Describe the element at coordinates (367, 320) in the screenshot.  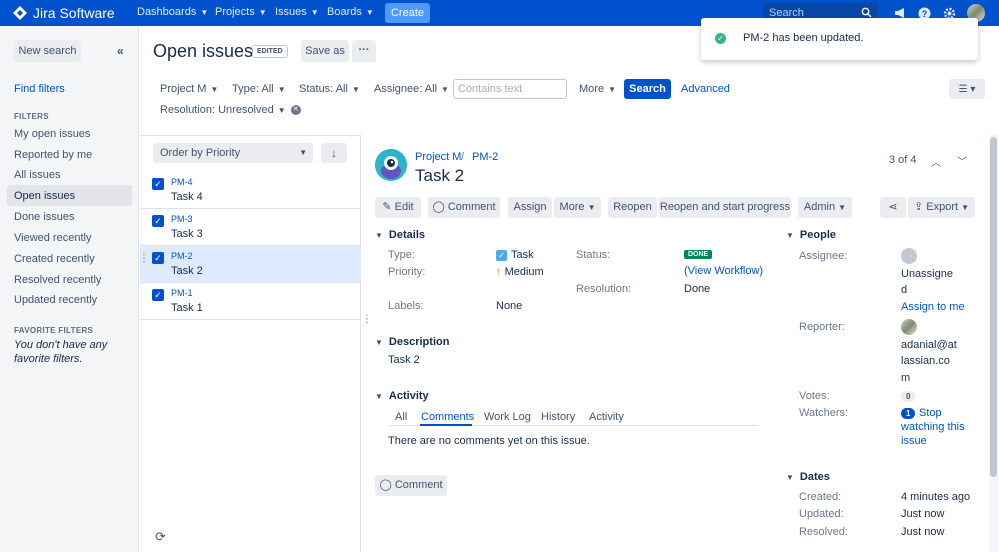
I see `pane-resize-handle-icon: ⋮` at that location.